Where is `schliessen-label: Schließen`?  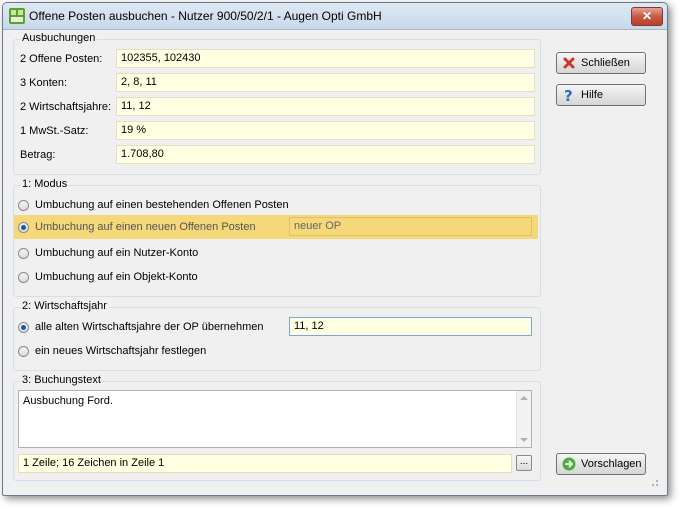
schliessen-label: Schließen is located at coordinates (605, 63).